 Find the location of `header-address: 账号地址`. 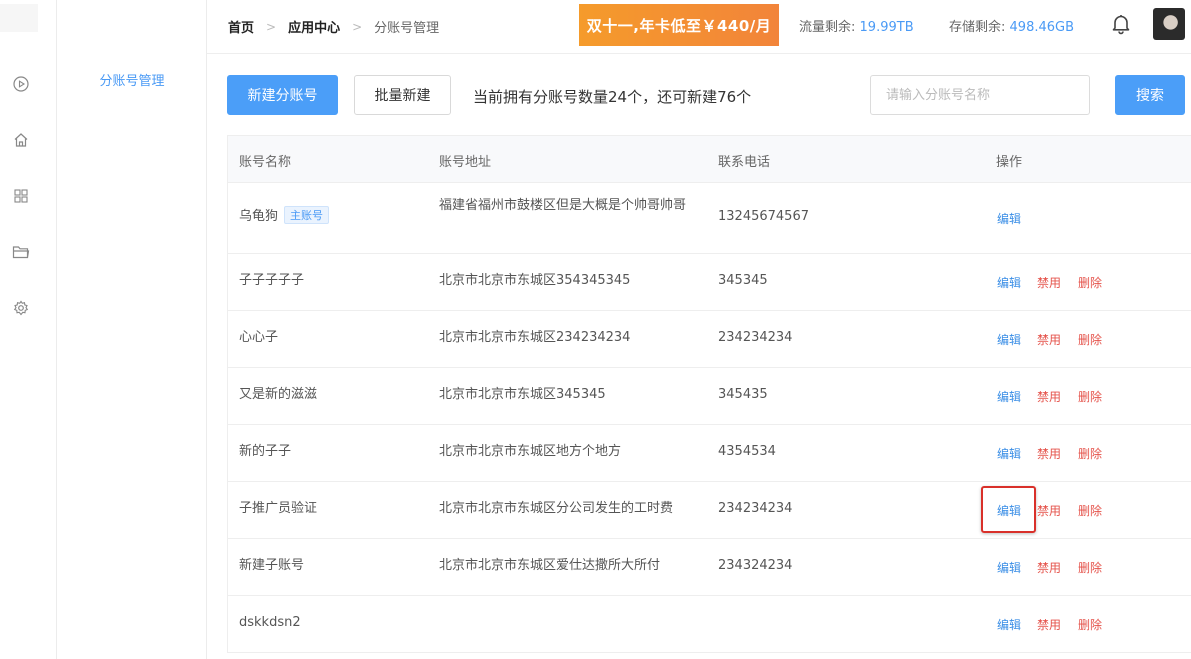

header-address: 账号地址 is located at coordinates (465, 162).